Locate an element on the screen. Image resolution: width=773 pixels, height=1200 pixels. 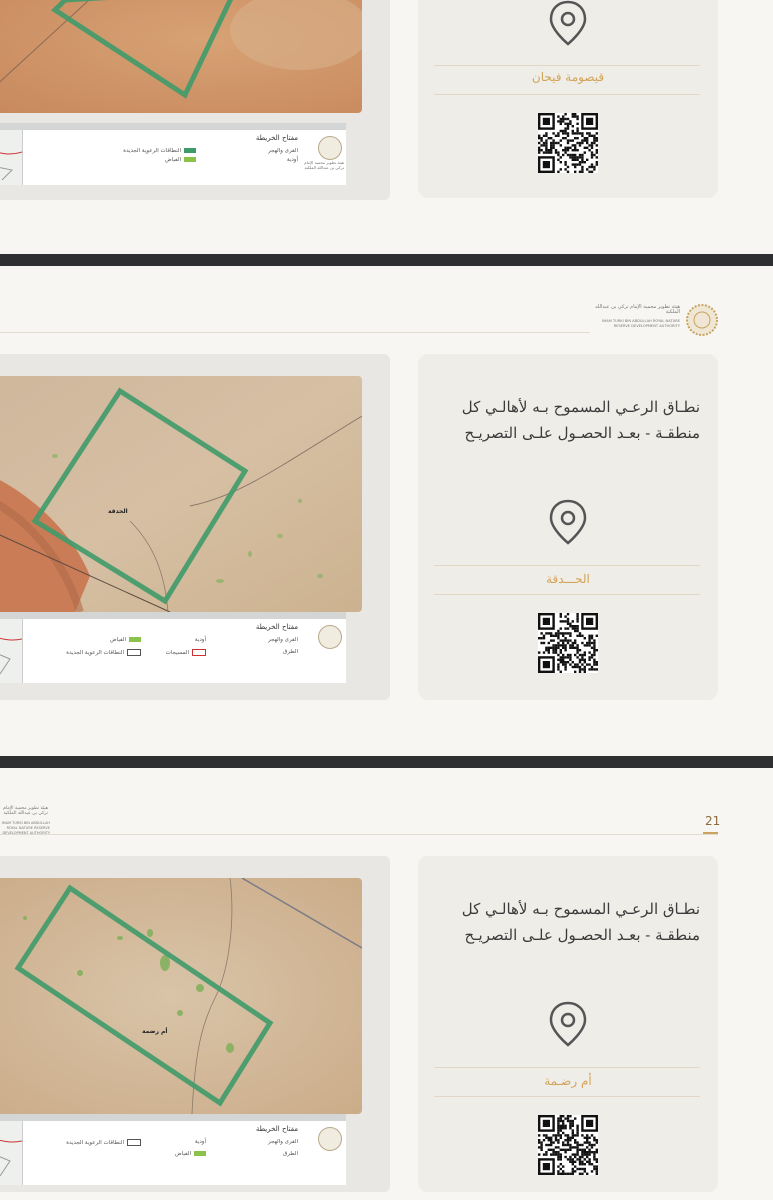
place-name: الحـــدقة is located at coordinates (568, 579).